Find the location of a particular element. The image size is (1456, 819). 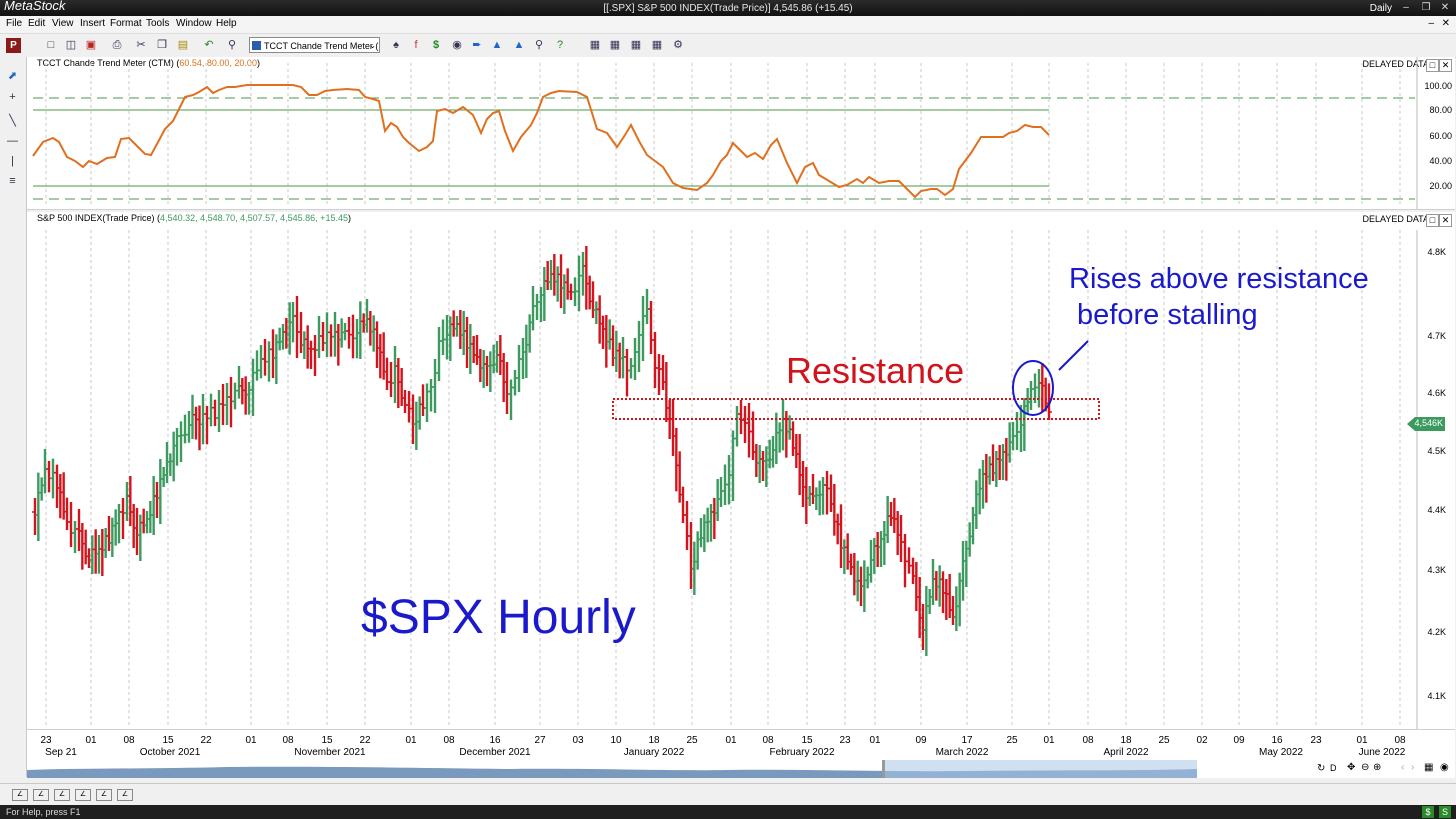

ctm-y-label-100: 100.00 is located at coordinates (1438, 86).